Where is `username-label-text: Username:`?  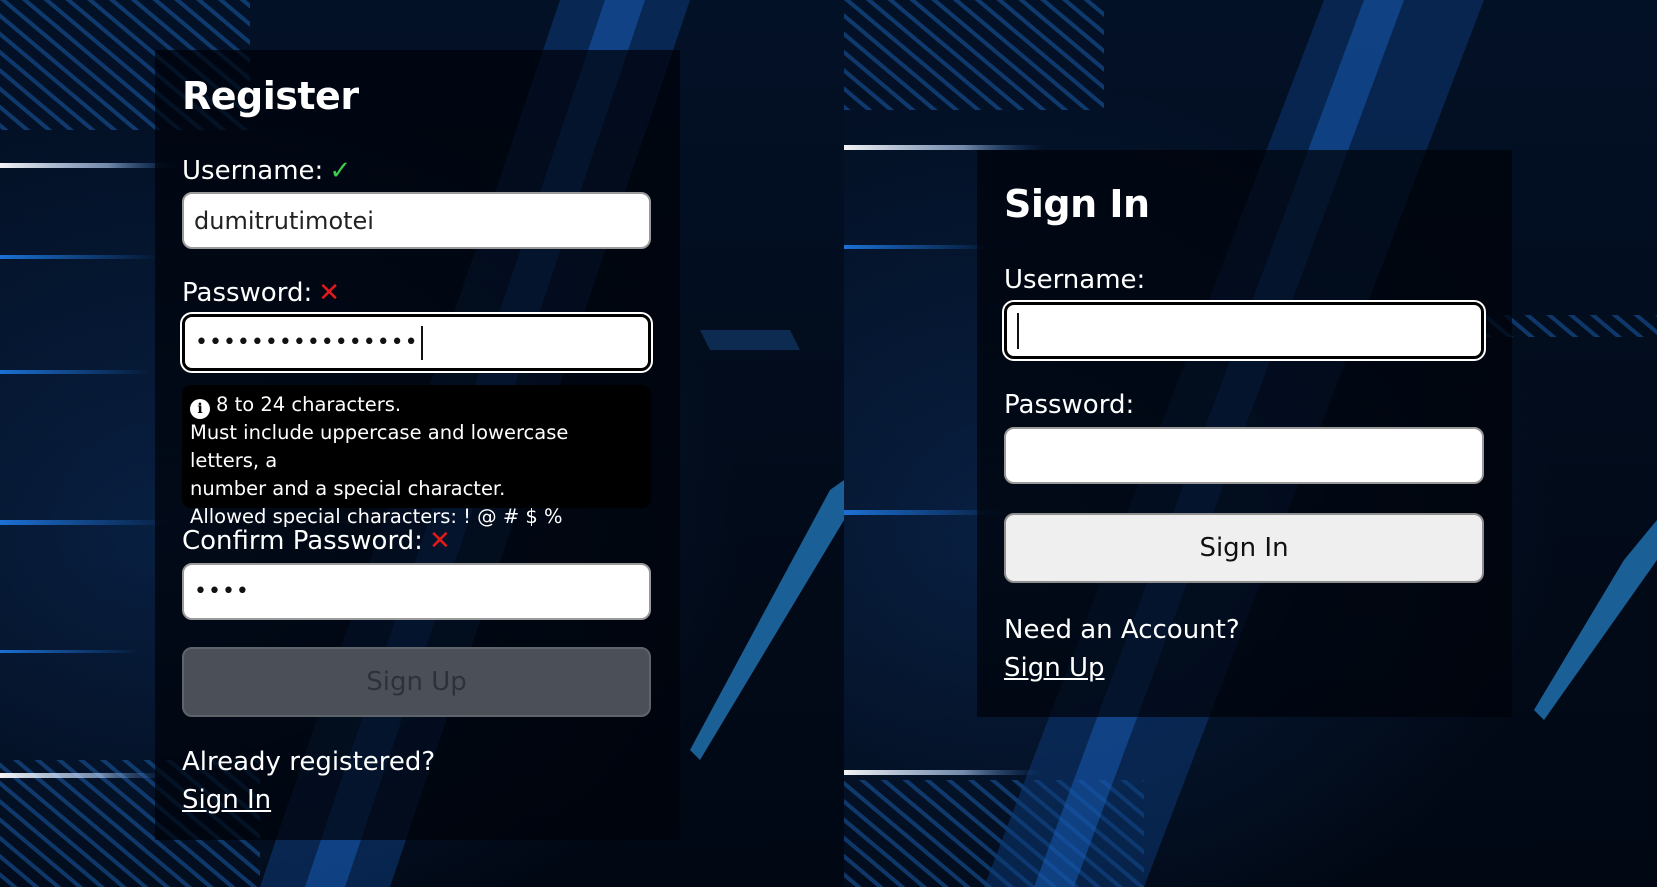 username-label-text: Username: is located at coordinates (253, 171).